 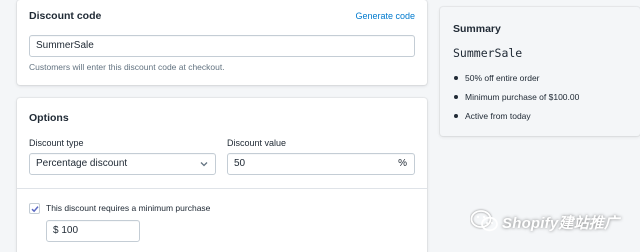 I want to click on watermark: Shopify建站推广, so click(x=552, y=223).